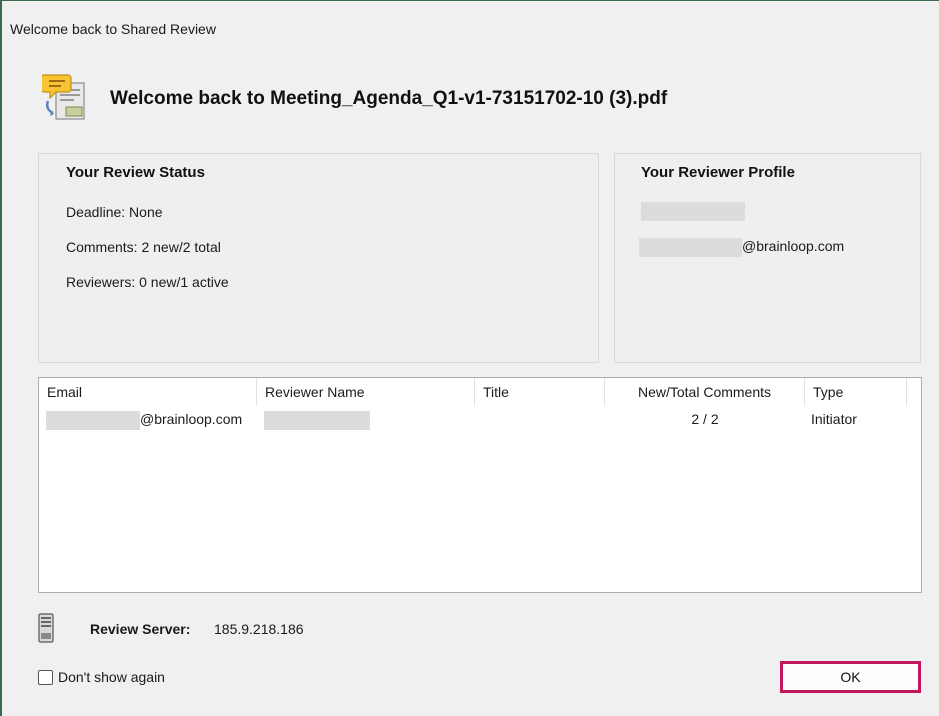 The height and width of the screenshot is (716, 939). What do you see at coordinates (850, 677) in the screenshot?
I see `ok-button: OK` at bounding box center [850, 677].